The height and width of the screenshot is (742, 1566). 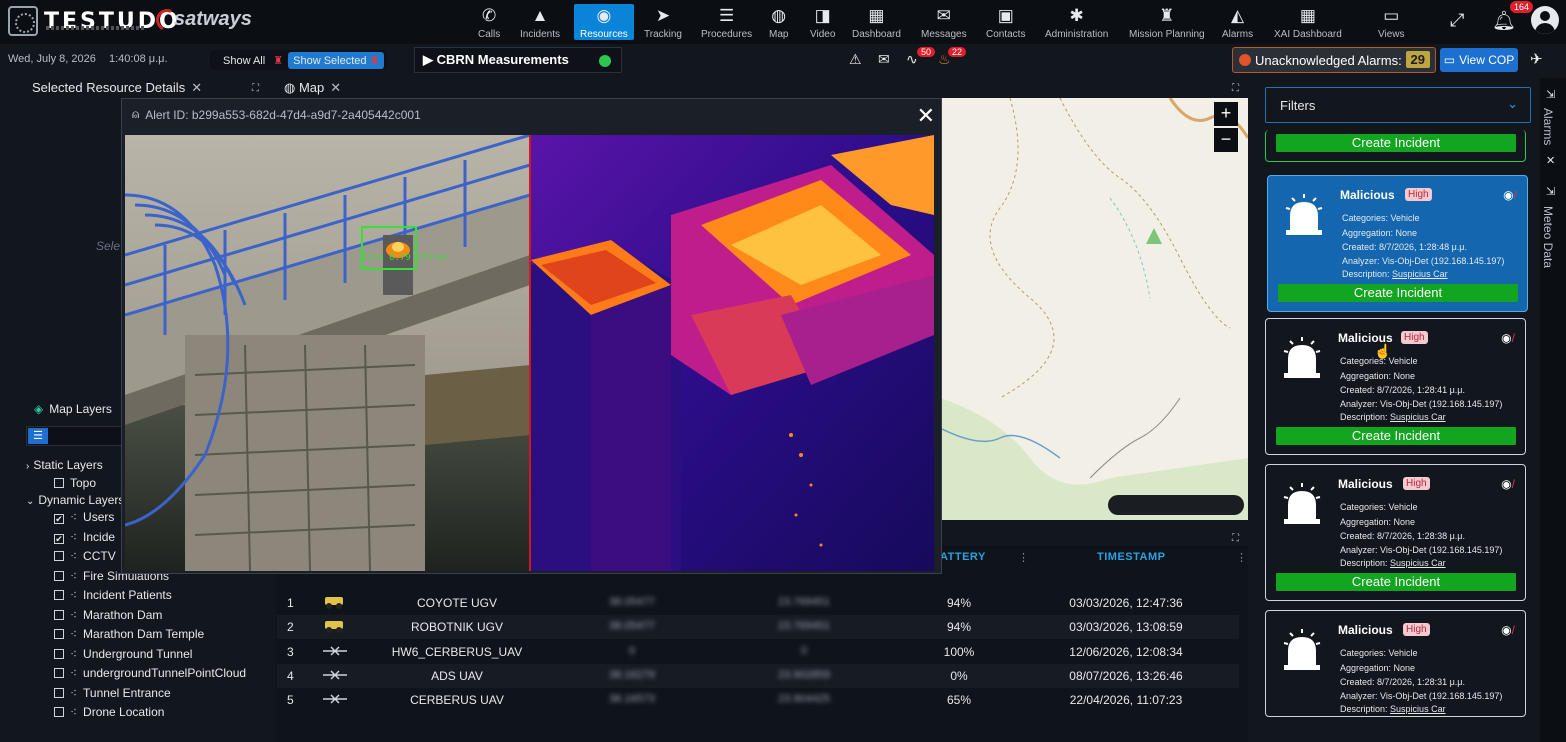 What do you see at coordinates (1131, 557) in the screenshot?
I see `column-header-timestamp: TIMESTAMP` at bounding box center [1131, 557].